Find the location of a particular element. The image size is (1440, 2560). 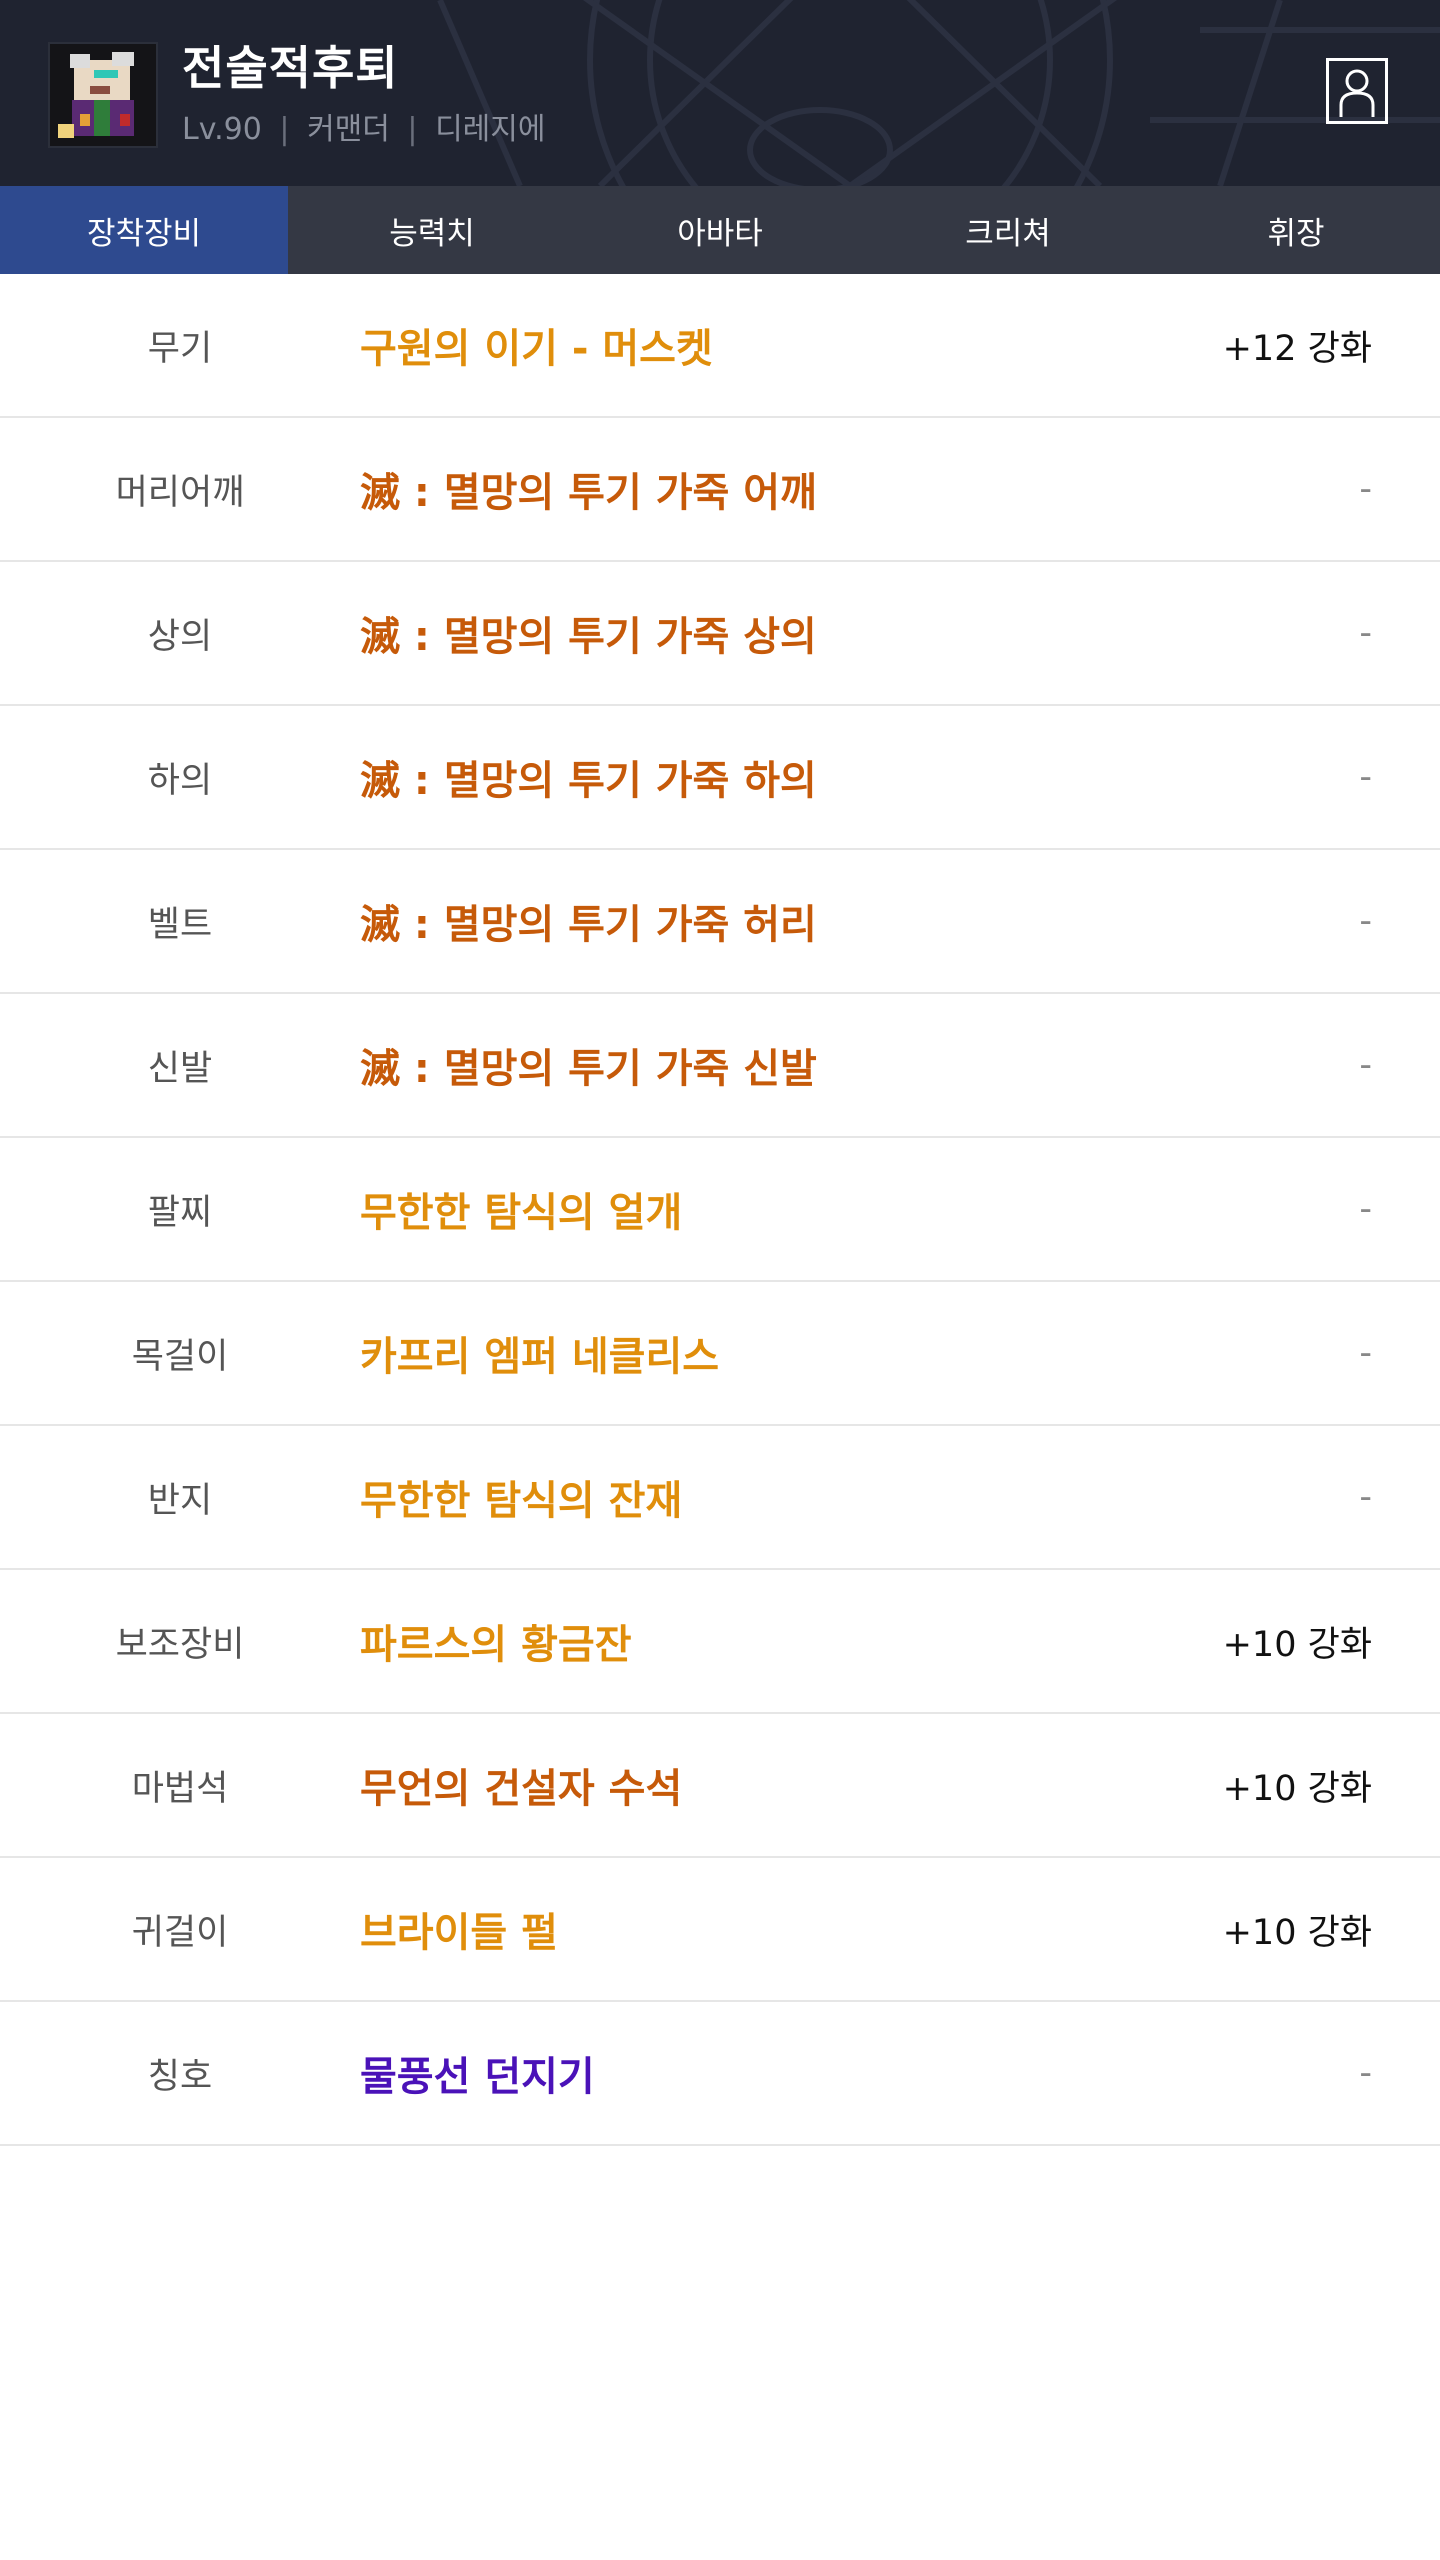

equipment-row: 팔찌 무한한 탐식의 얼개 - is located at coordinates (720, 1210).